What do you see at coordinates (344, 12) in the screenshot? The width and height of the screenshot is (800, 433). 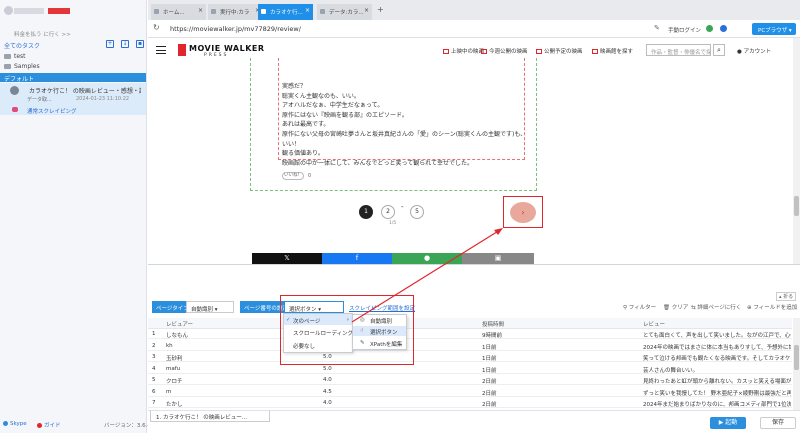 I see `tab-data: データ:カラ... ×` at bounding box center [344, 12].